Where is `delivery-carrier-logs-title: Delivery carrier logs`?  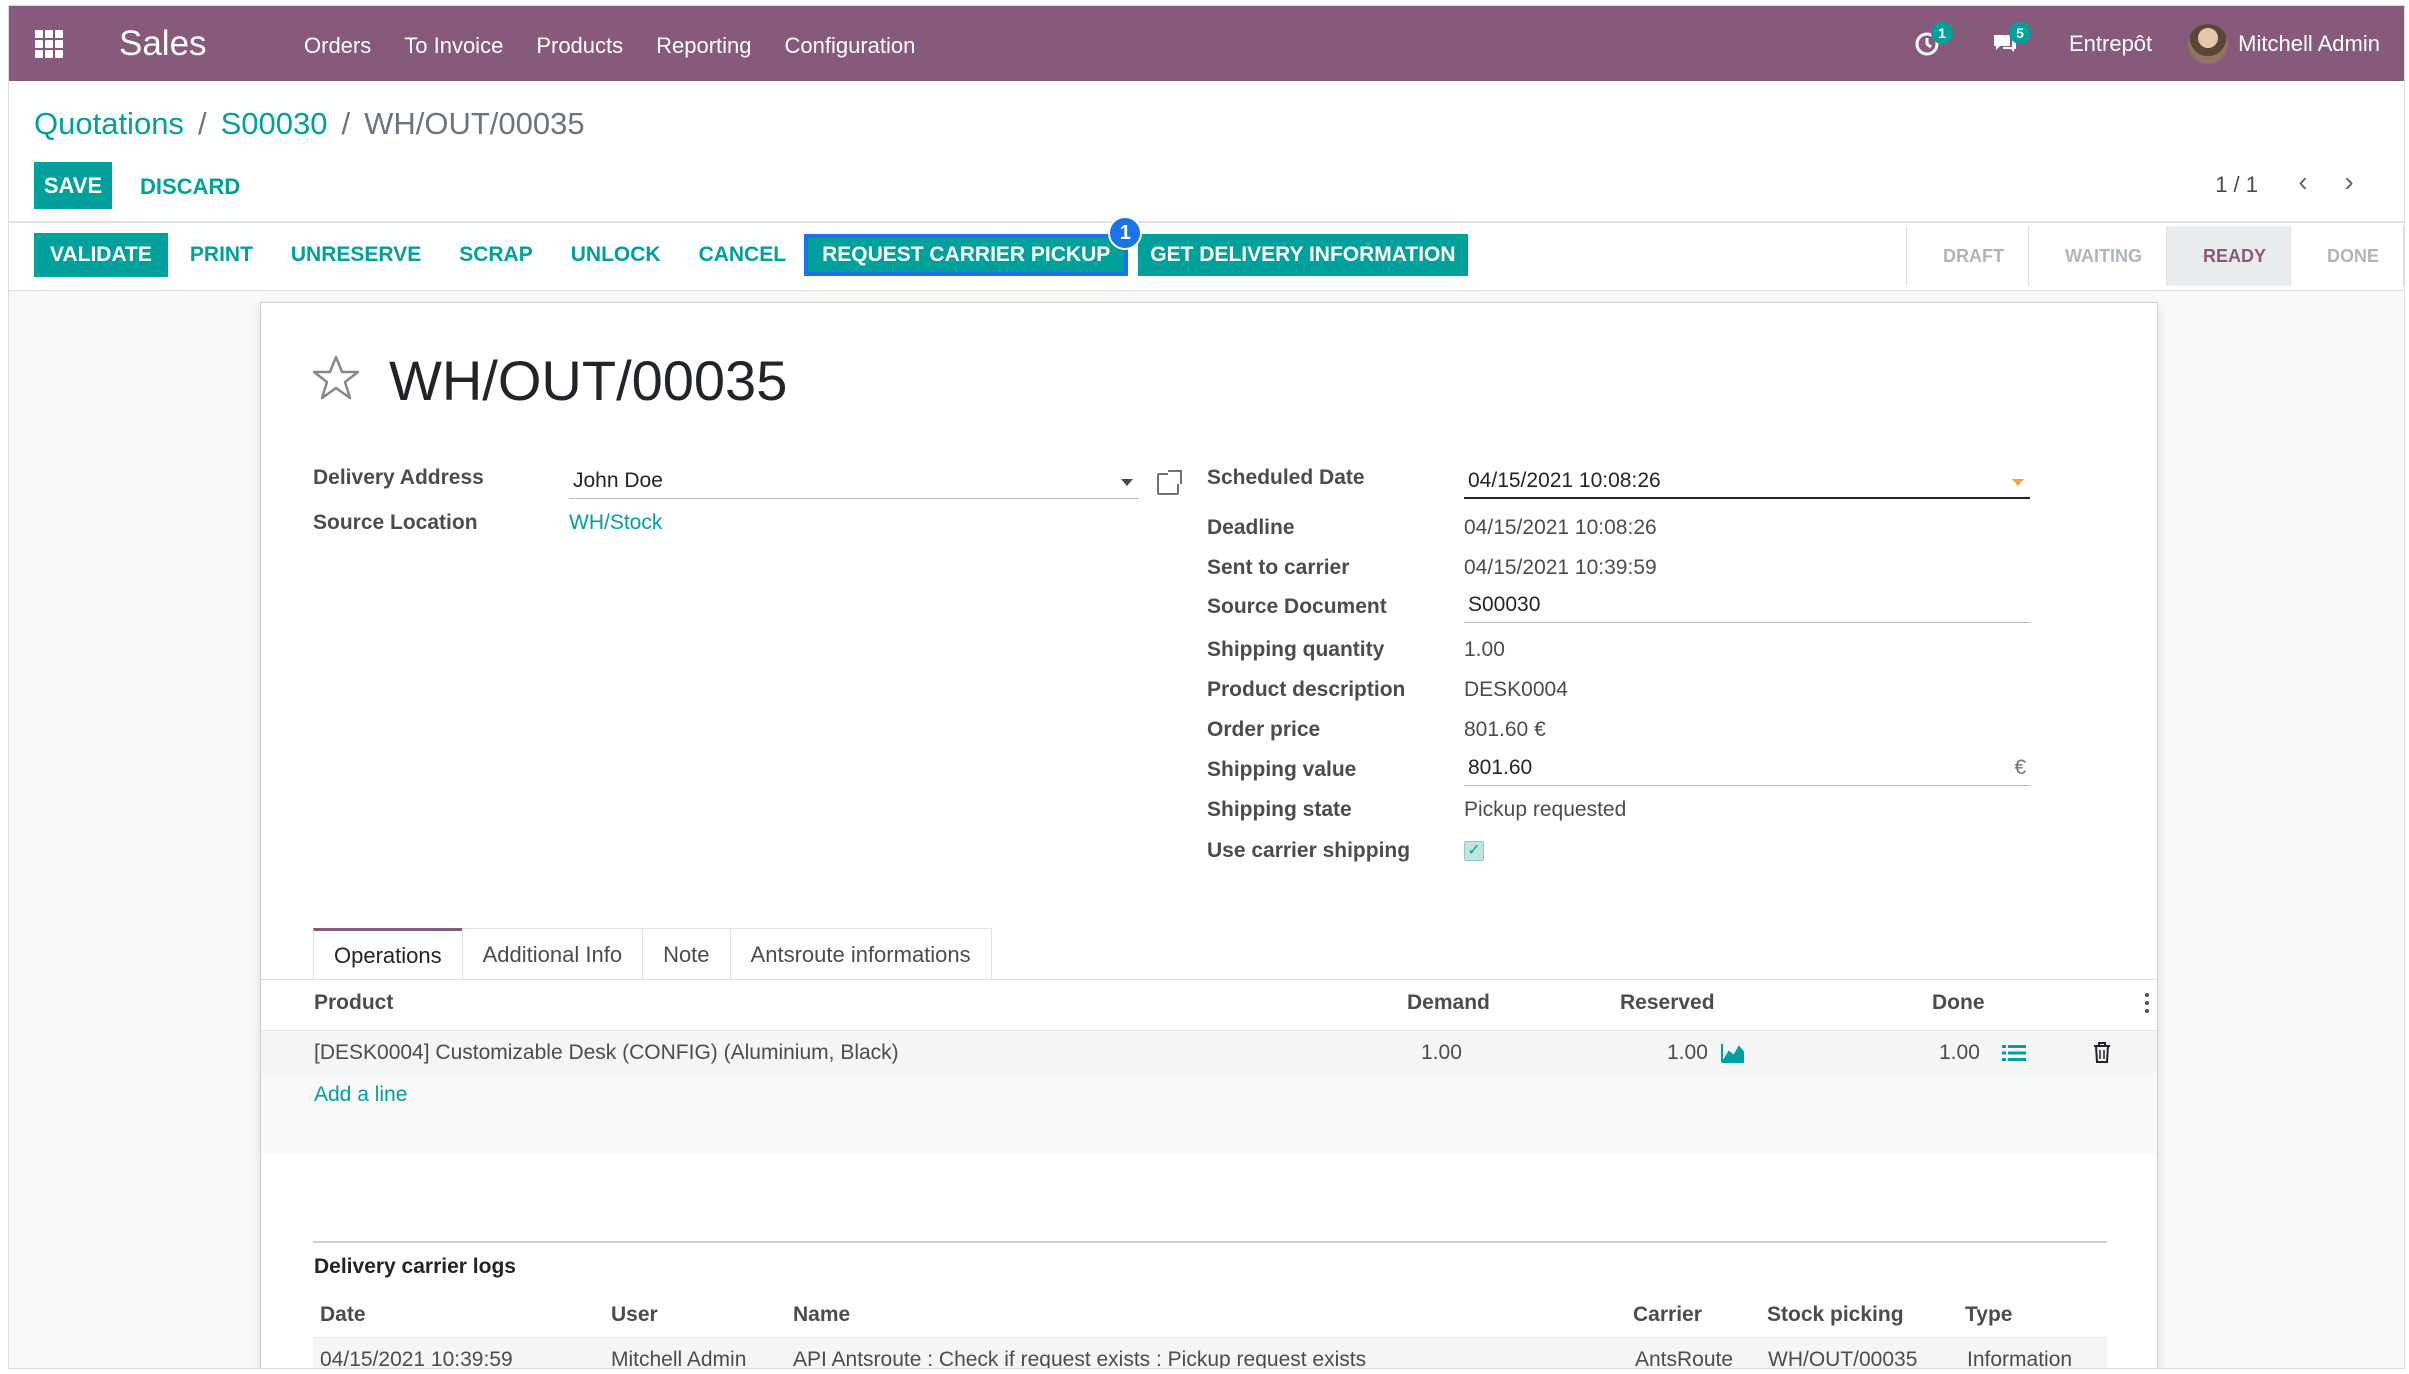
delivery-carrier-logs-title: Delivery carrier logs is located at coordinates (415, 1266).